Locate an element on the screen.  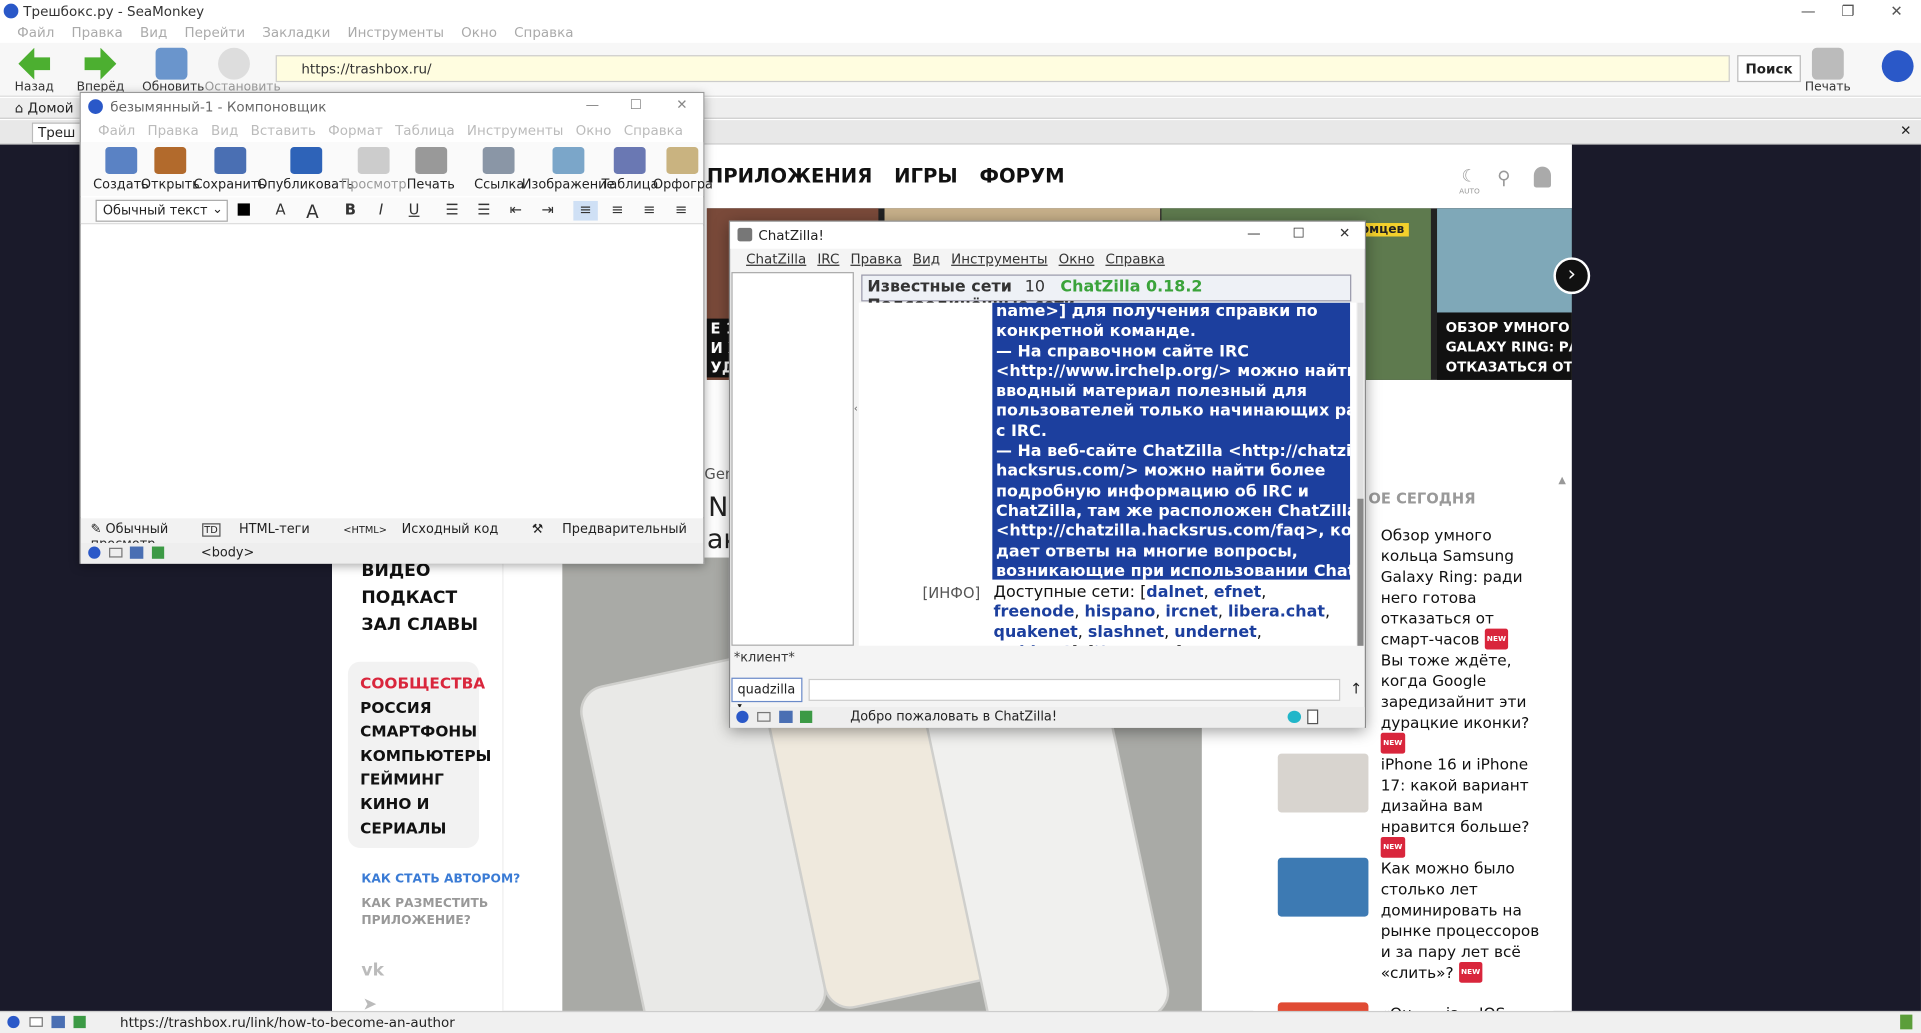
composer-print-button: Печать is located at coordinates (431, 168).